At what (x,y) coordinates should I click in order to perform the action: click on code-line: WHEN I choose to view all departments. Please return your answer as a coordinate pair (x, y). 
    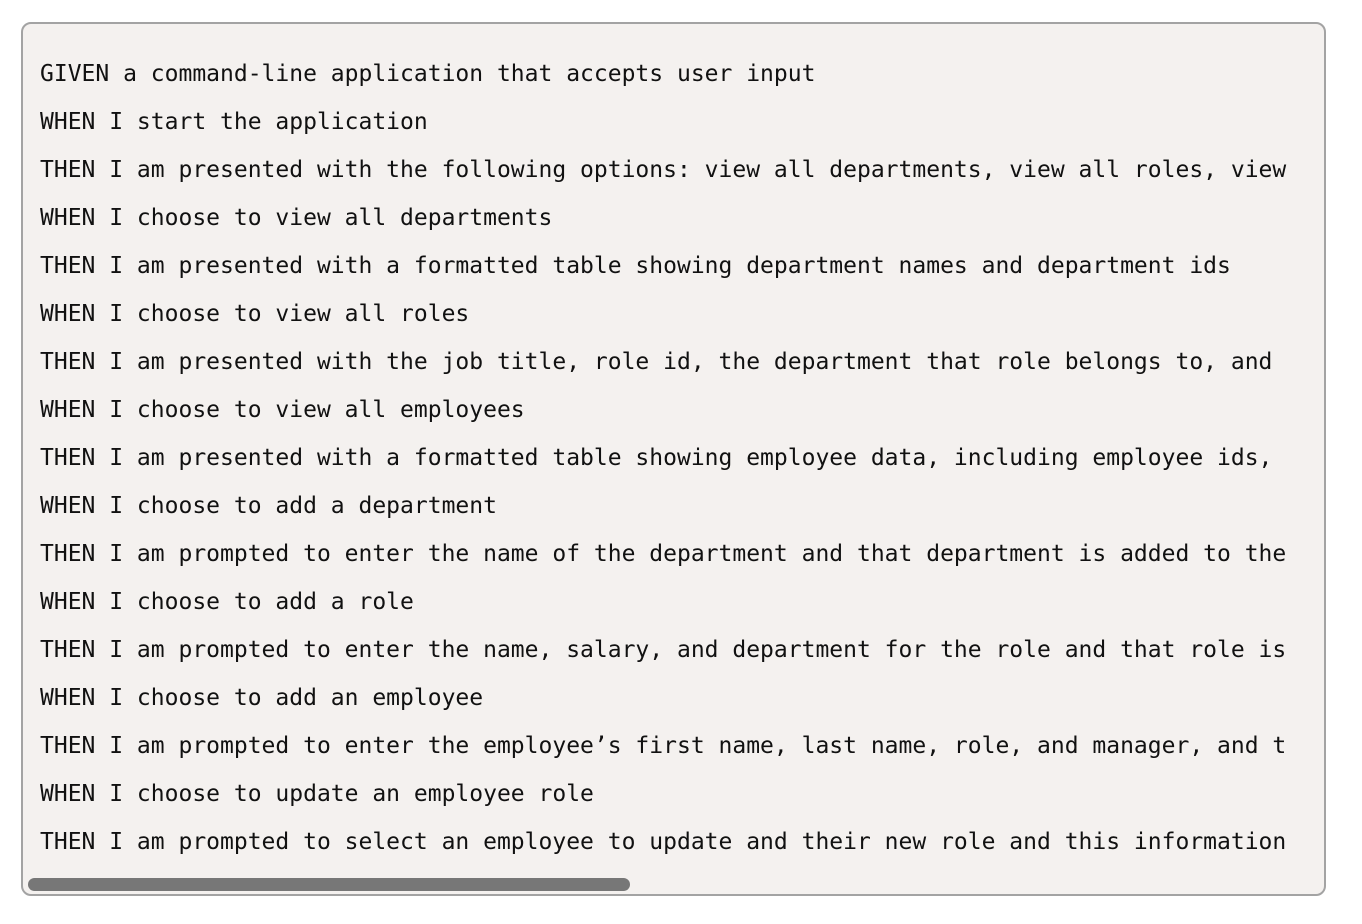
    Looking at the image, I should click on (296, 218).